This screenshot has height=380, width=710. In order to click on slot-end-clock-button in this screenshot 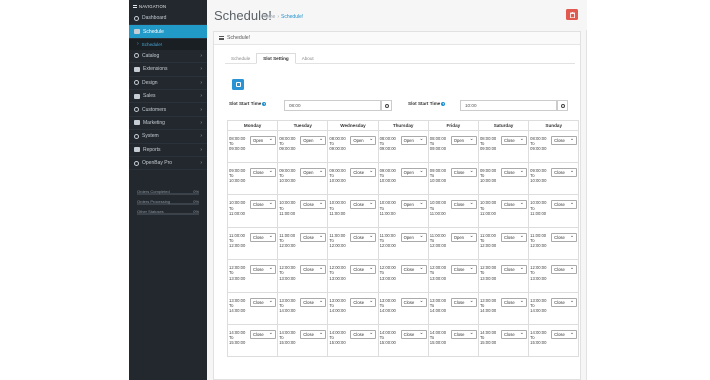, I will do `click(562, 105)`.